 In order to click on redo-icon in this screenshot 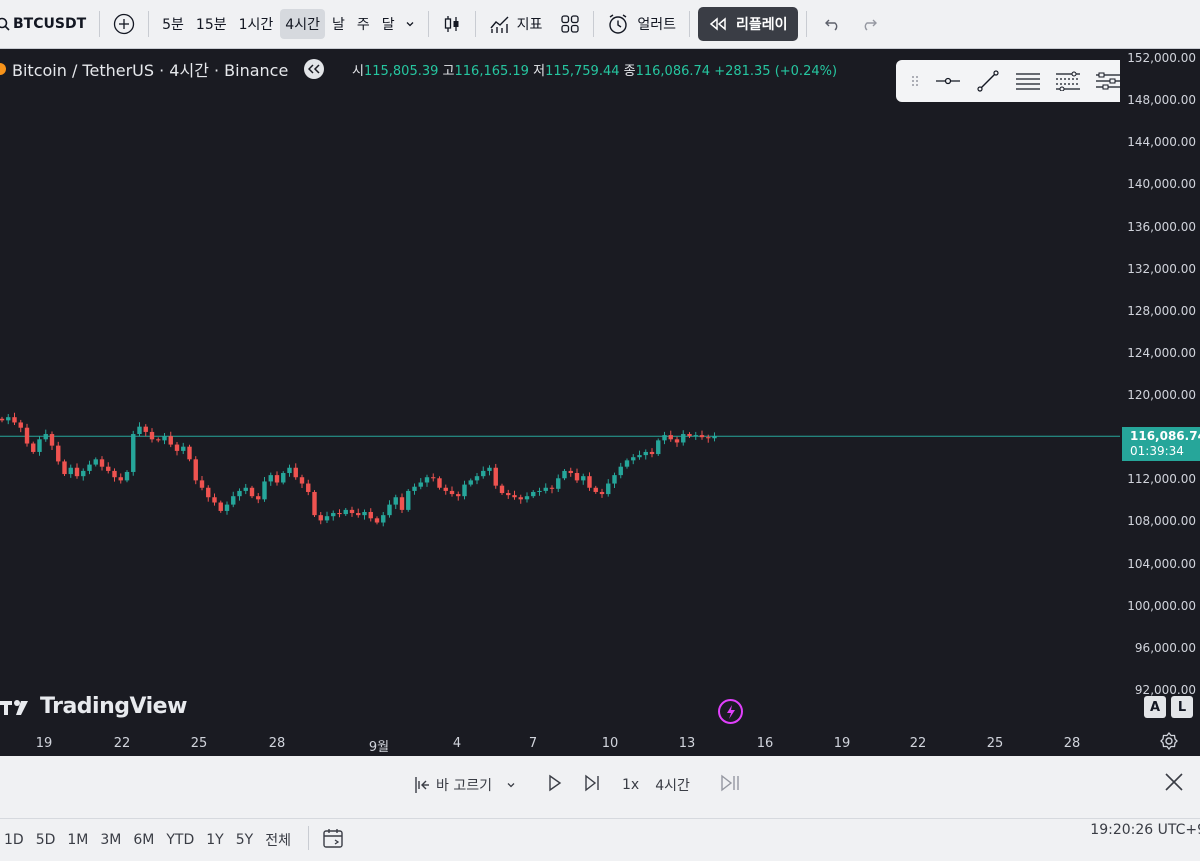, I will do `click(870, 25)`.